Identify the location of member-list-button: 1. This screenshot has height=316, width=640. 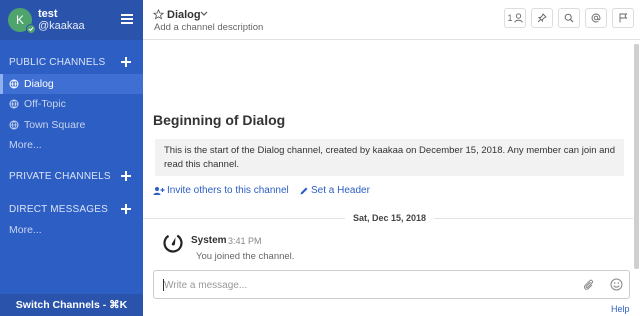
(515, 18).